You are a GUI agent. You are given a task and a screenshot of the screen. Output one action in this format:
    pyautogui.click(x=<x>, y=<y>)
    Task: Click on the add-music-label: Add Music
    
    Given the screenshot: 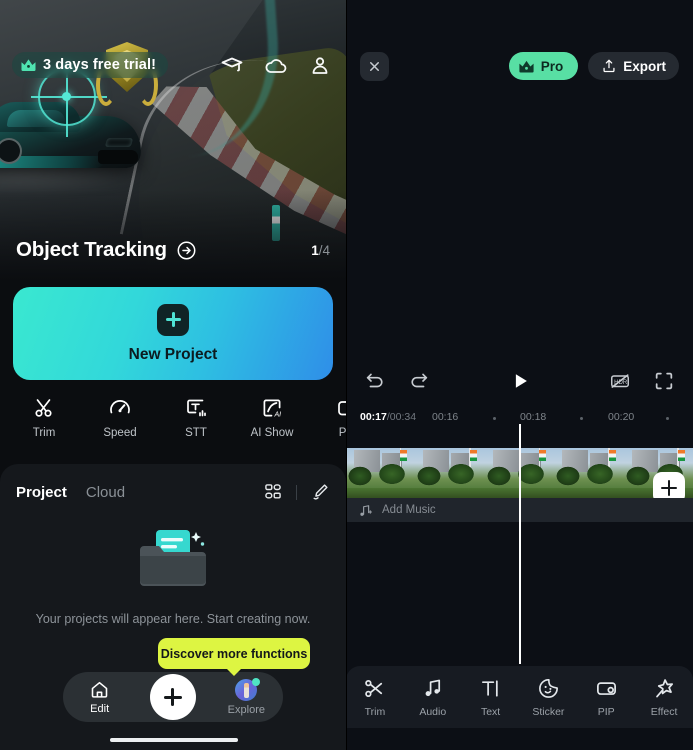 What is the action you would take?
    pyautogui.click(x=409, y=510)
    